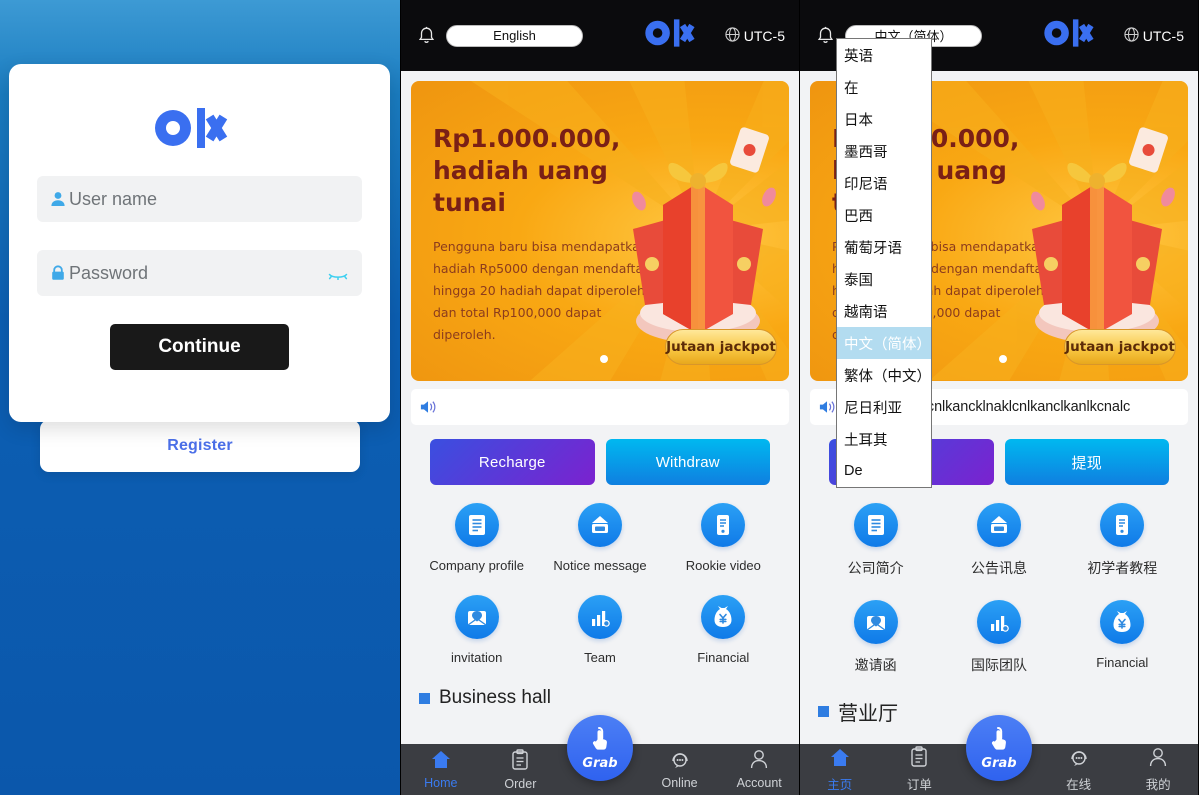 The height and width of the screenshot is (795, 1199). What do you see at coordinates (495, 697) in the screenshot?
I see `business-hall-label-en: Business hall` at bounding box center [495, 697].